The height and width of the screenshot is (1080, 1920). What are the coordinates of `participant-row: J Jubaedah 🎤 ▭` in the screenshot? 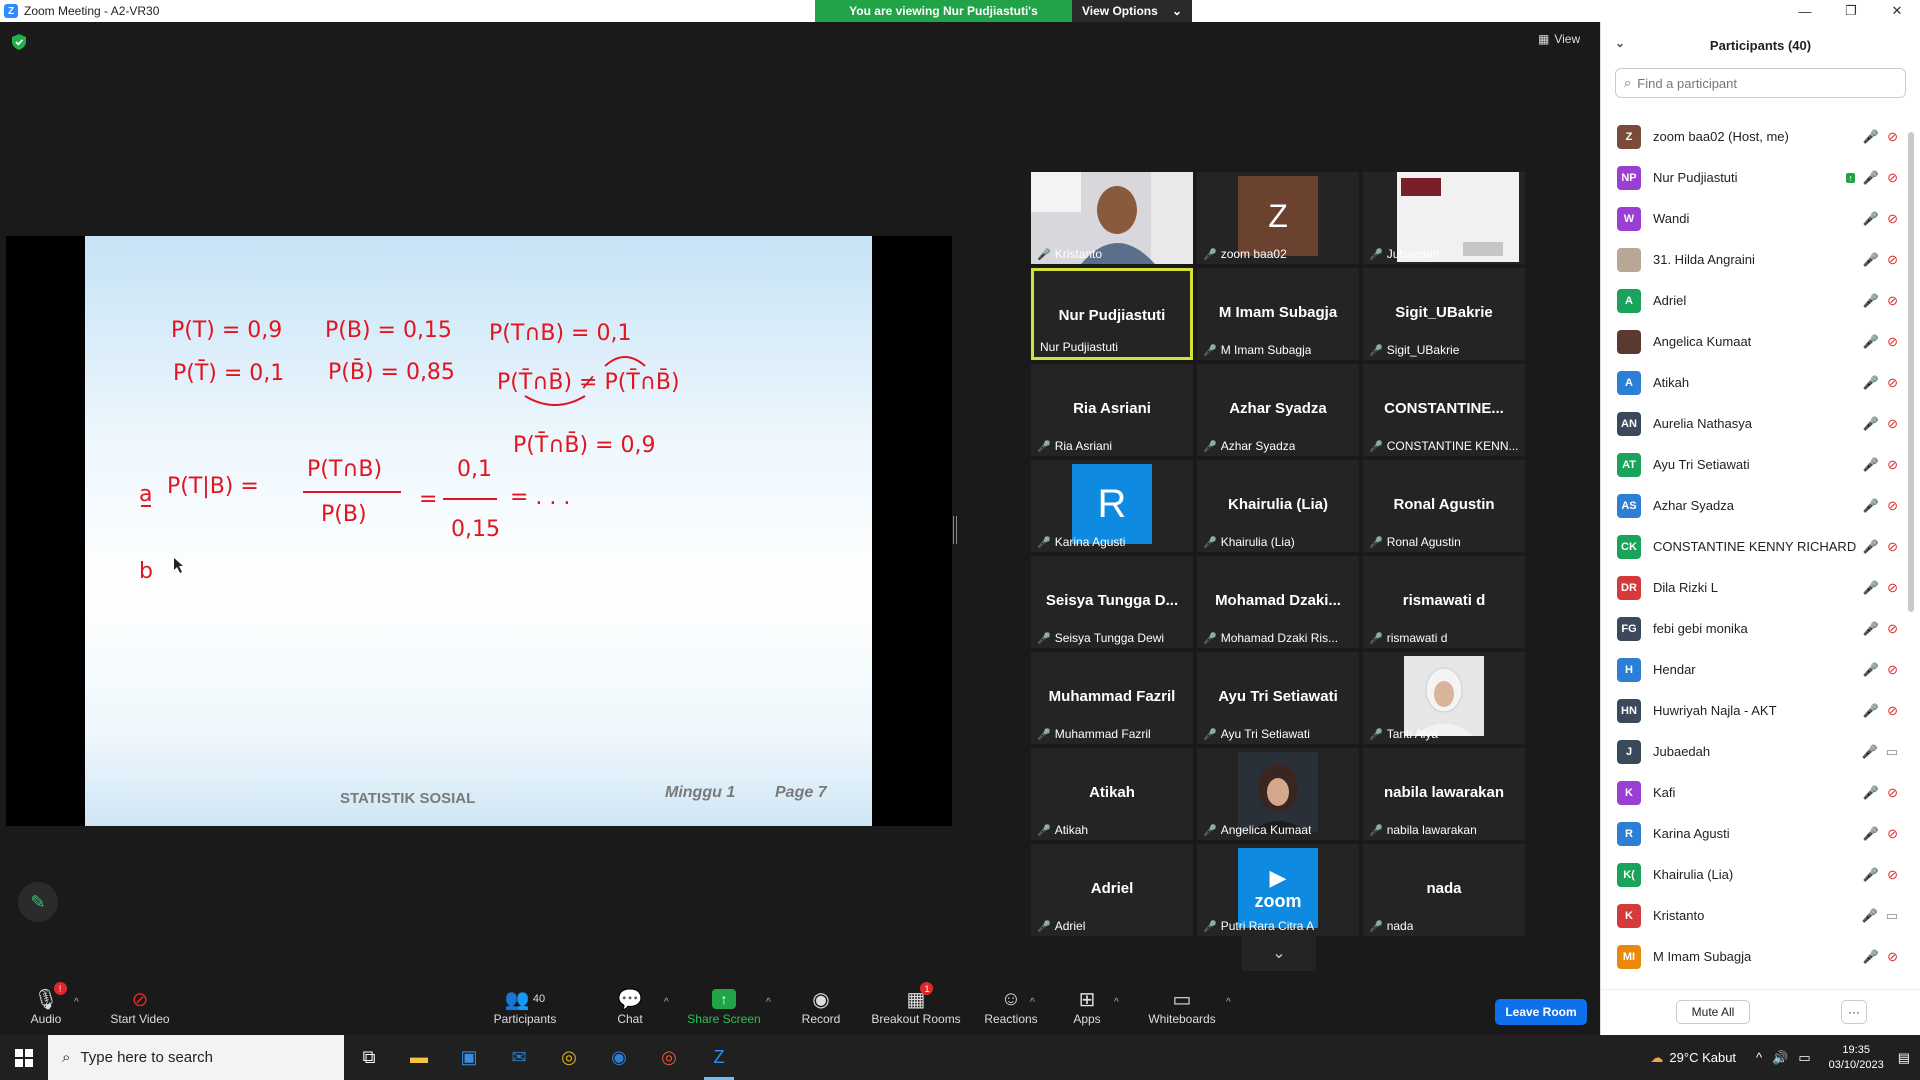 It's located at (1753, 751).